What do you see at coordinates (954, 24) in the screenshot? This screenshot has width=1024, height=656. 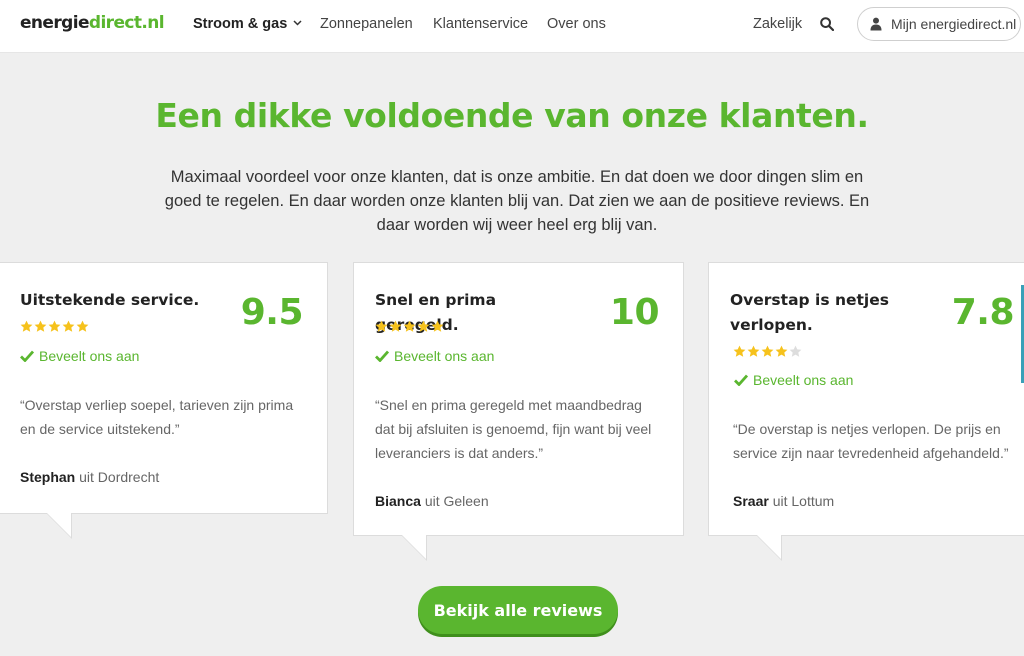 I see `account-label: Mijn energiedirect.nl` at bounding box center [954, 24].